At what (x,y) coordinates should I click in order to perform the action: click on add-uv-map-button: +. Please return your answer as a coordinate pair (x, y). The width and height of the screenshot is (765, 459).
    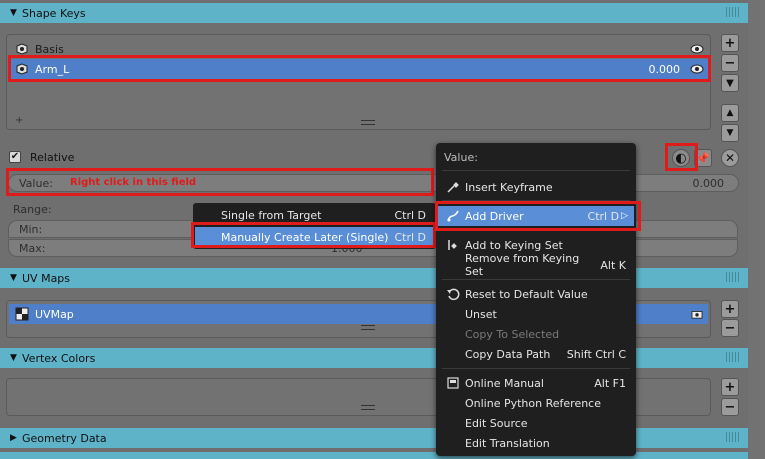
    Looking at the image, I should click on (730, 309).